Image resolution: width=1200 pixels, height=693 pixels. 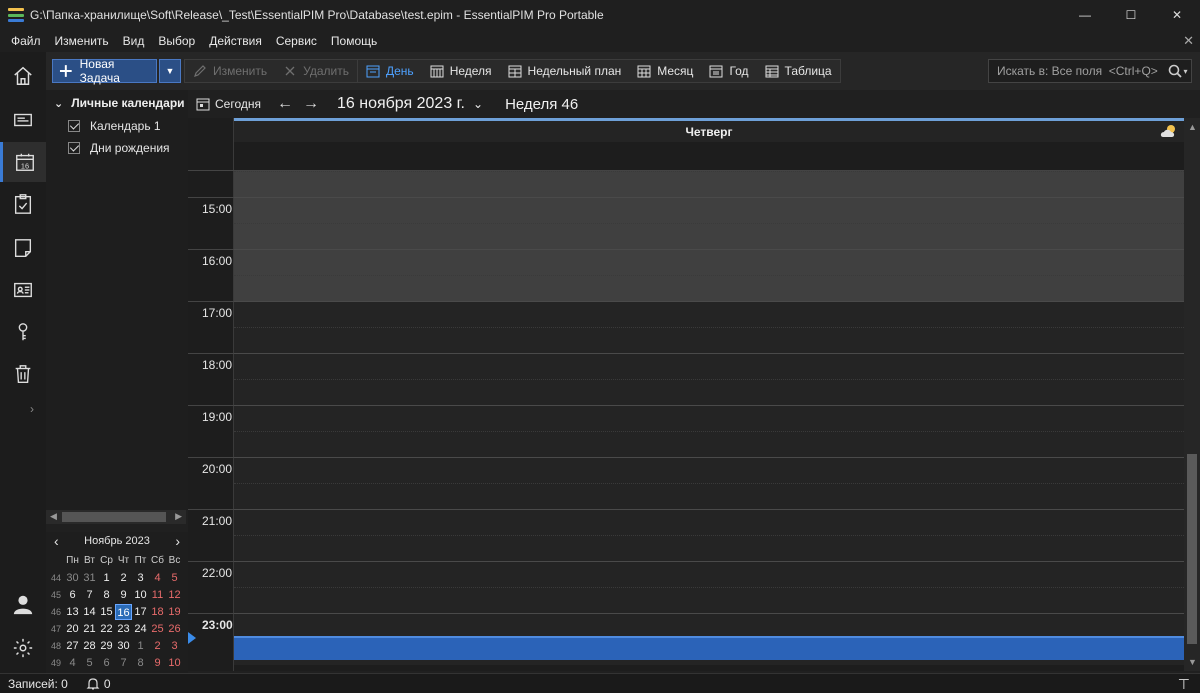 What do you see at coordinates (26, 41) in the screenshot?
I see `menu-file: Файл` at bounding box center [26, 41].